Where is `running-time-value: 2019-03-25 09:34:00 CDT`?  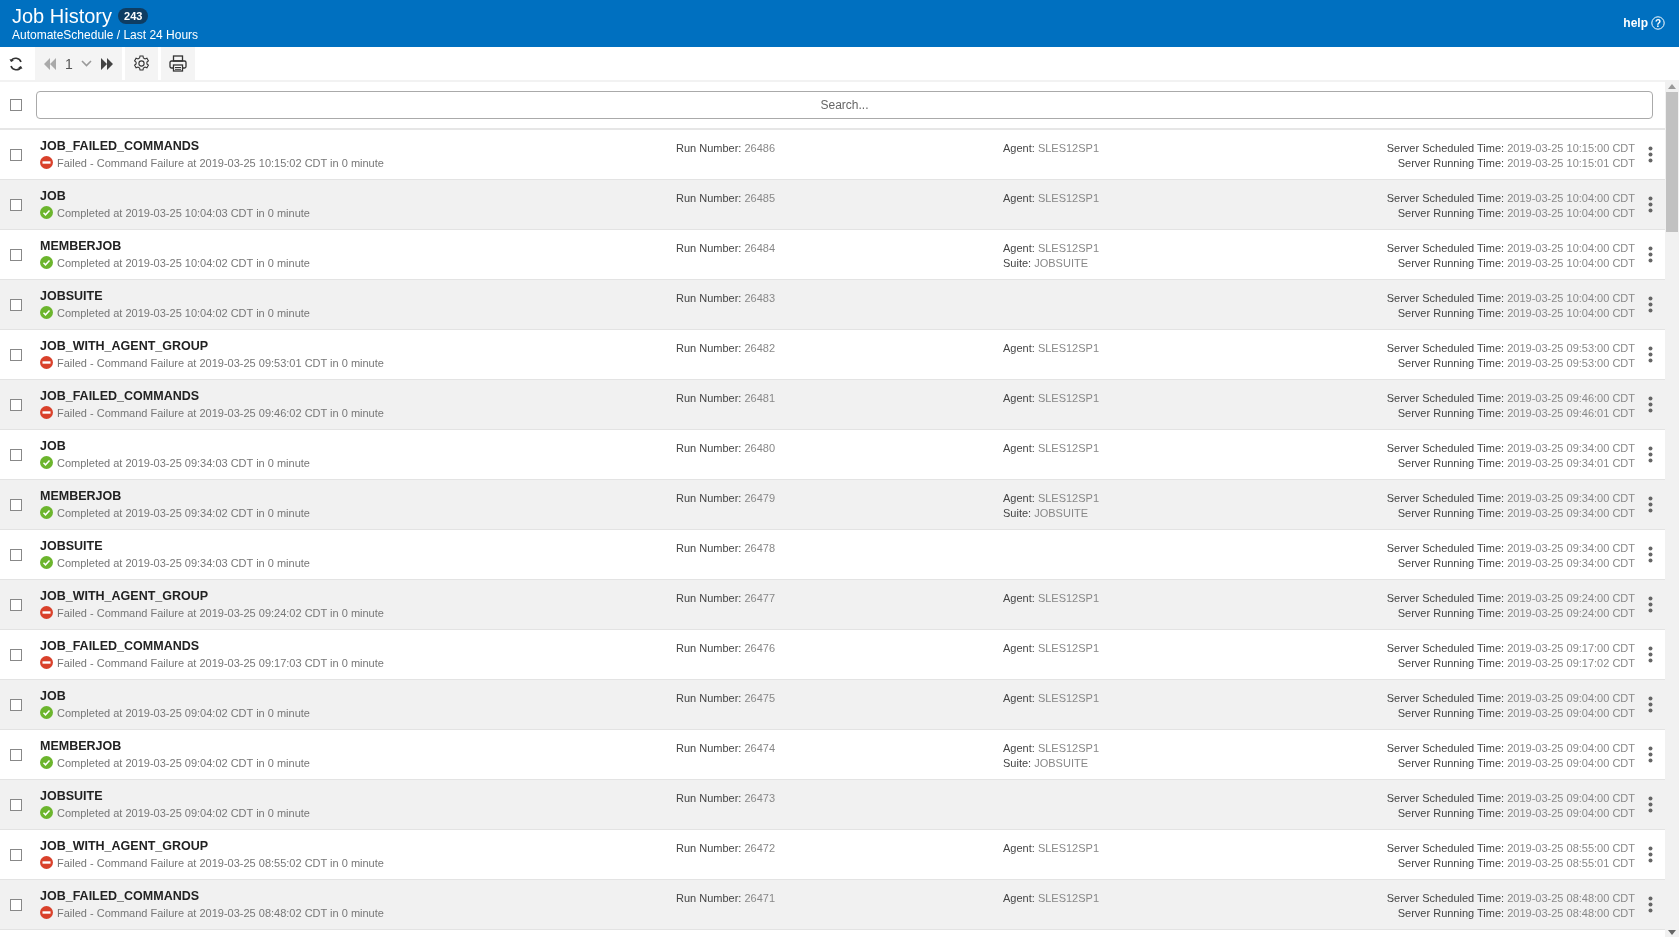 running-time-value: 2019-03-25 09:34:00 CDT is located at coordinates (1571, 563).